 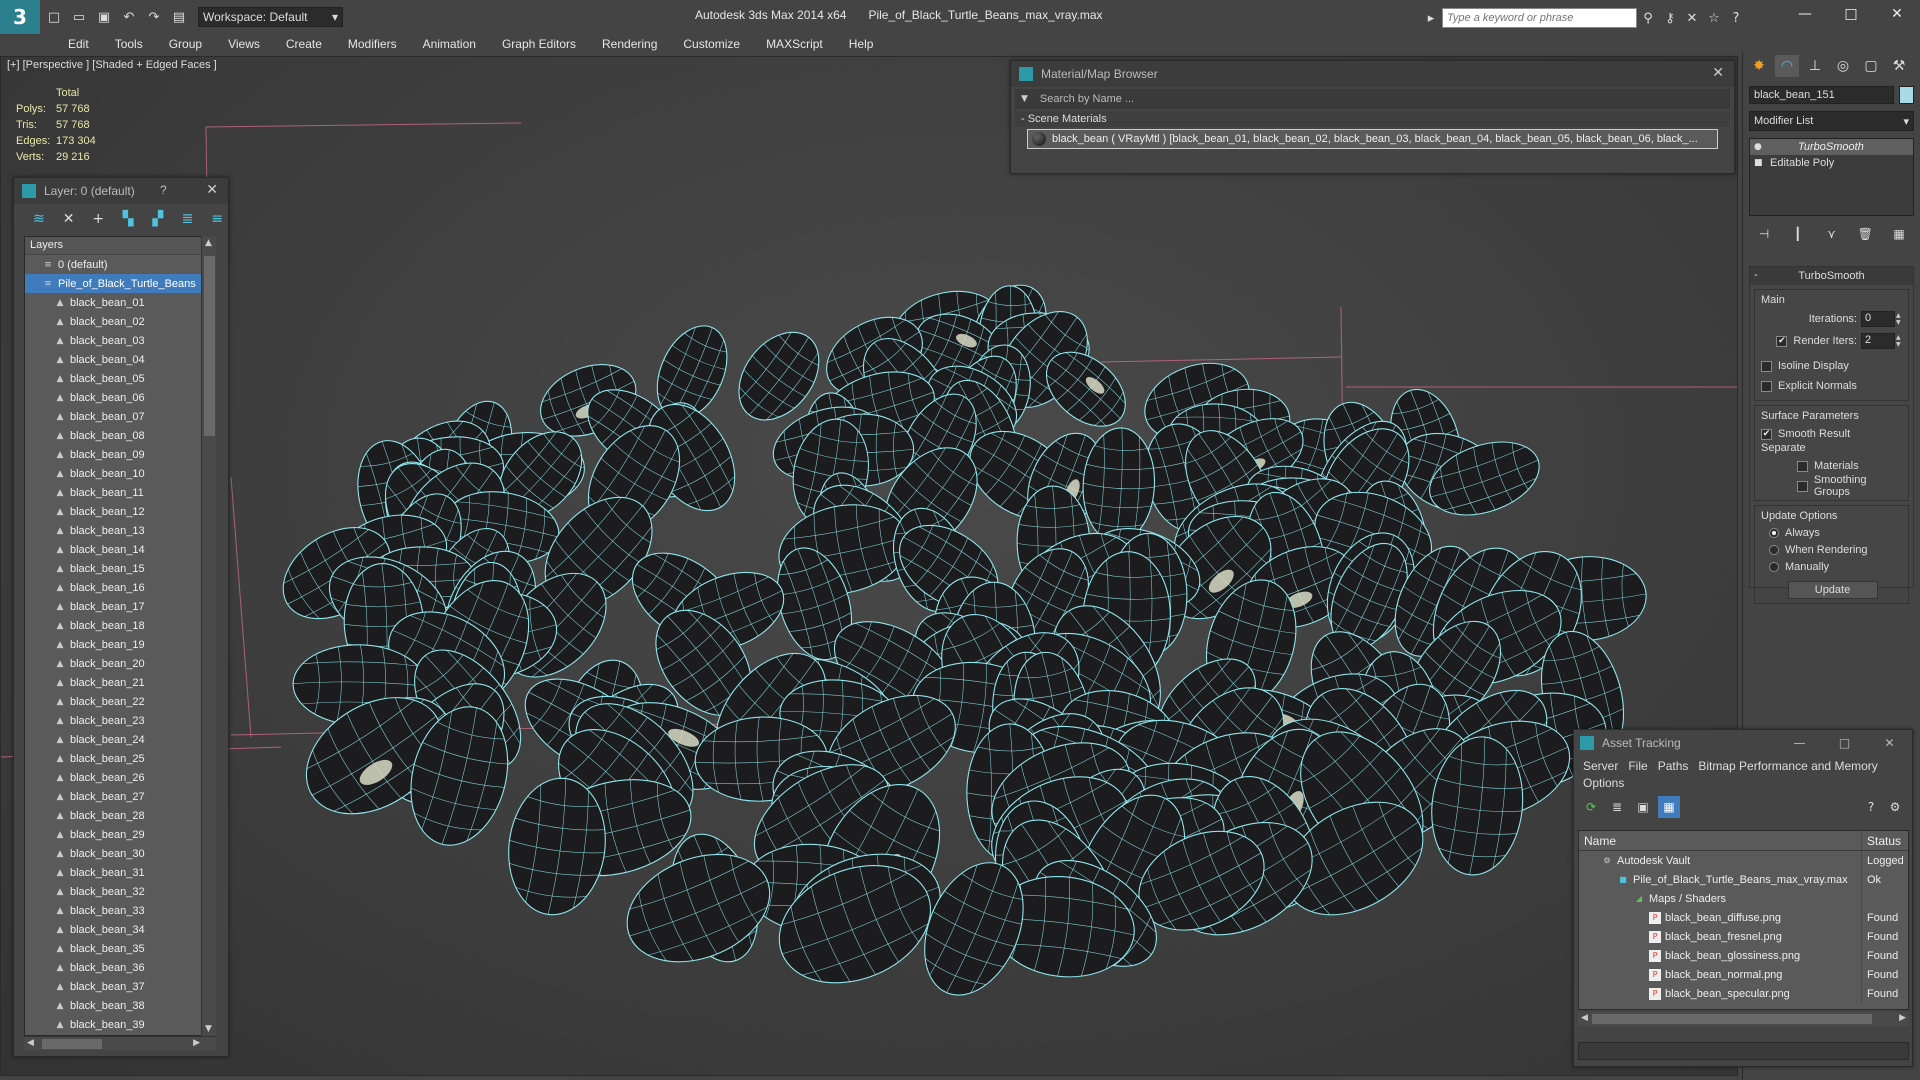 What do you see at coordinates (1878, 341) in the screenshot?
I see `render-iters-spinner: 2` at bounding box center [1878, 341].